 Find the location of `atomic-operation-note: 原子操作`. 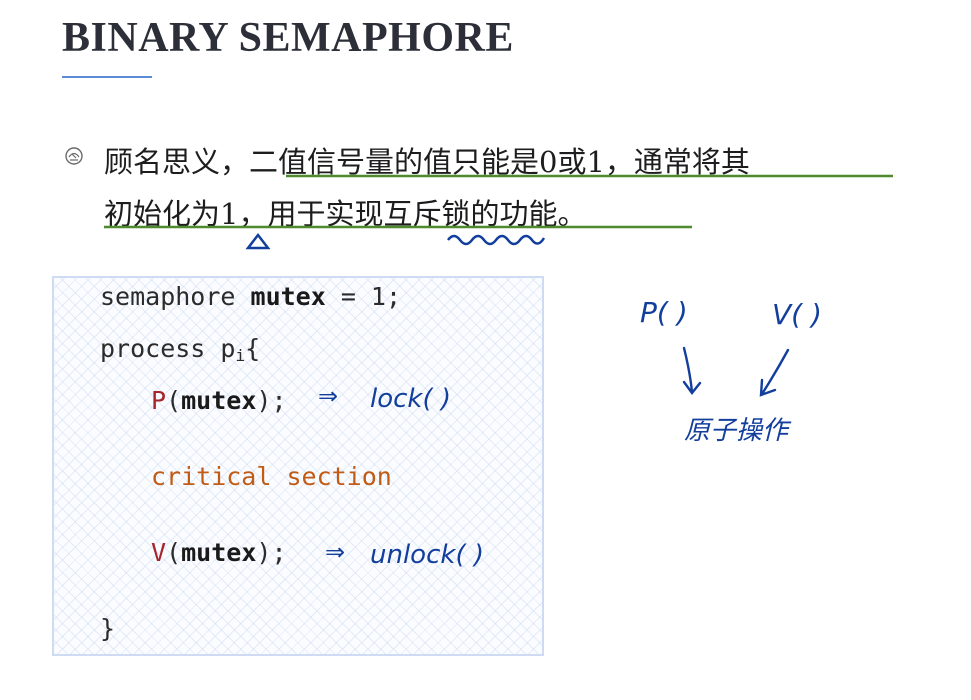

atomic-operation-note: 原子操作 is located at coordinates (736, 431).